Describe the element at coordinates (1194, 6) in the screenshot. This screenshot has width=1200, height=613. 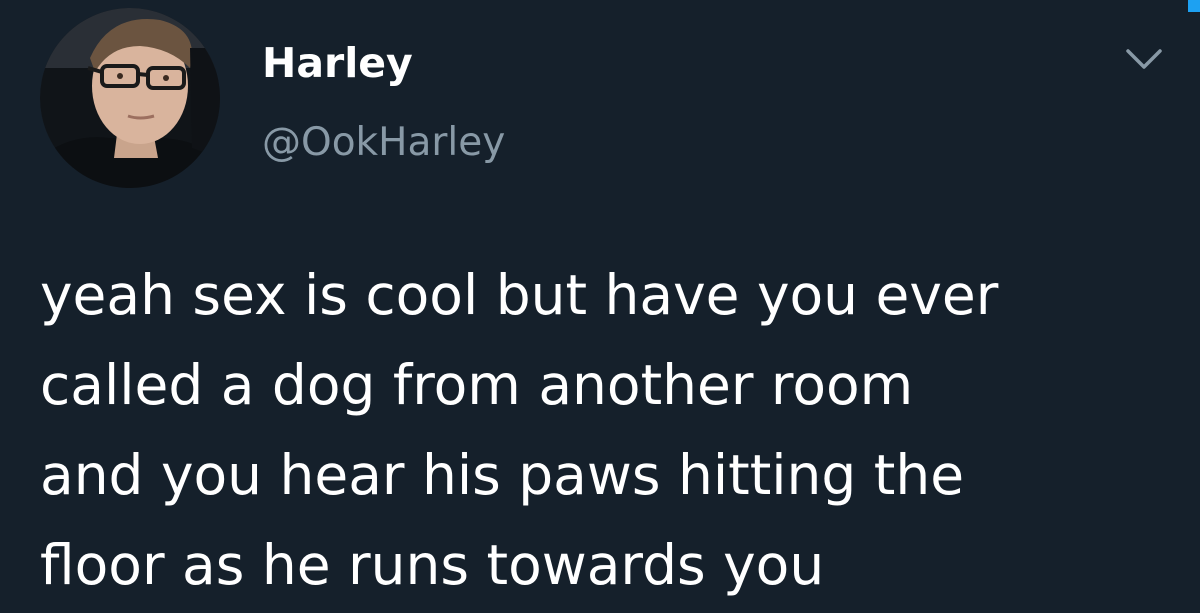
I see `corner-accent` at that location.